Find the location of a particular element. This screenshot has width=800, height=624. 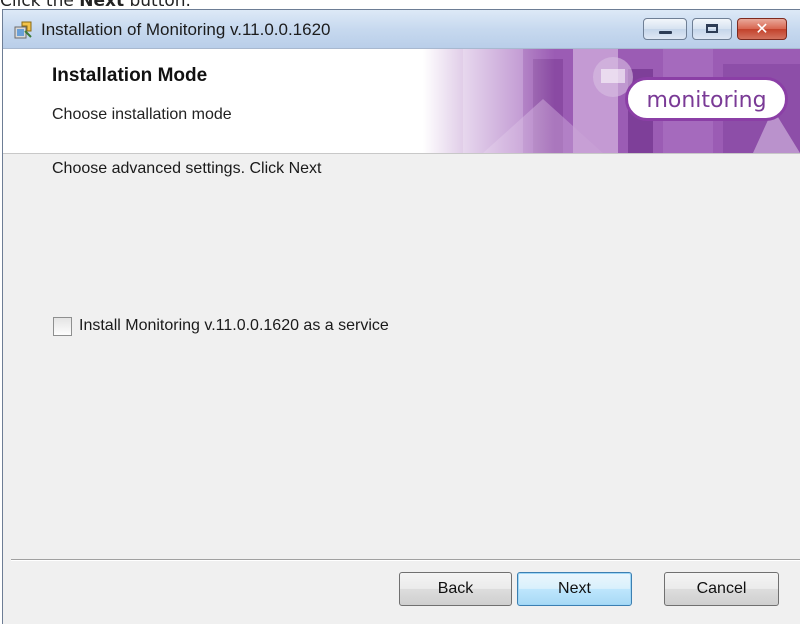

service-checkbox is located at coordinates (62, 326).